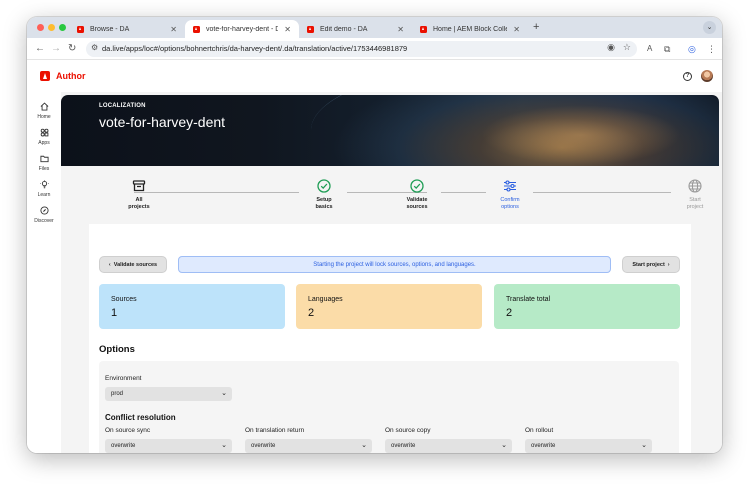 The width and height of the screenshot is (750, 489). I want to click on button-label: Validate sources, so click(135, 264).